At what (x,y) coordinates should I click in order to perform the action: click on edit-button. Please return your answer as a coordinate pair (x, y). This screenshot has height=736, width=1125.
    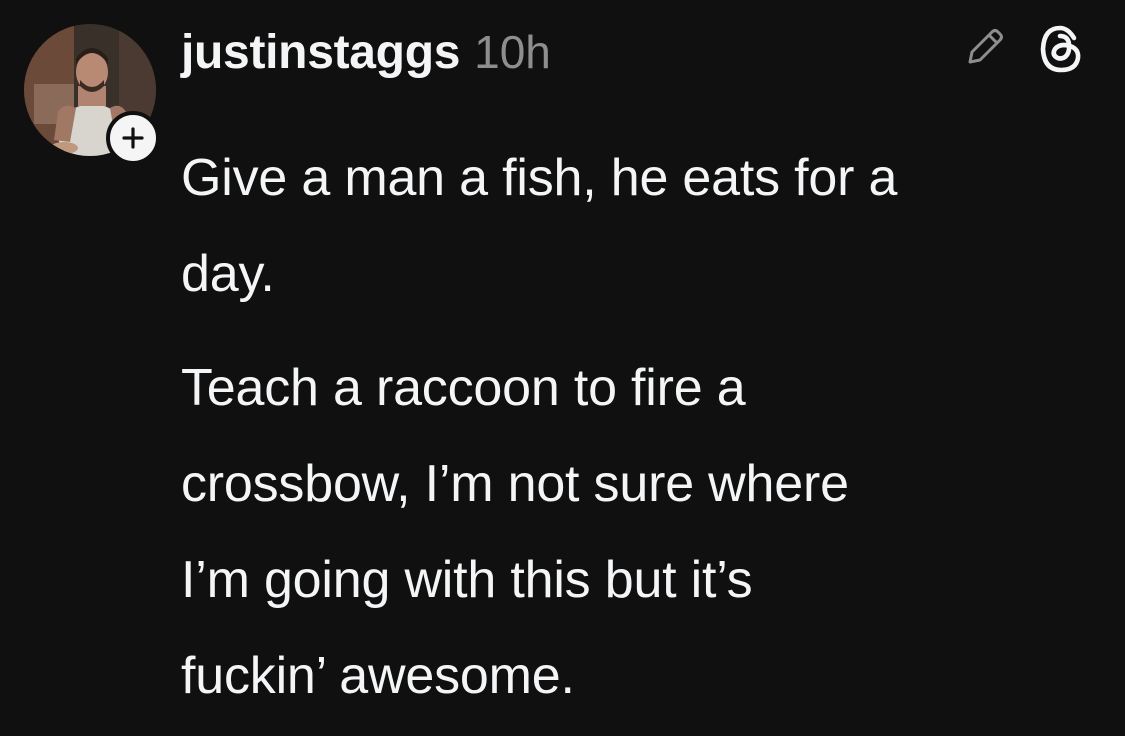
    Looking at the image, I should click on (985, 47).